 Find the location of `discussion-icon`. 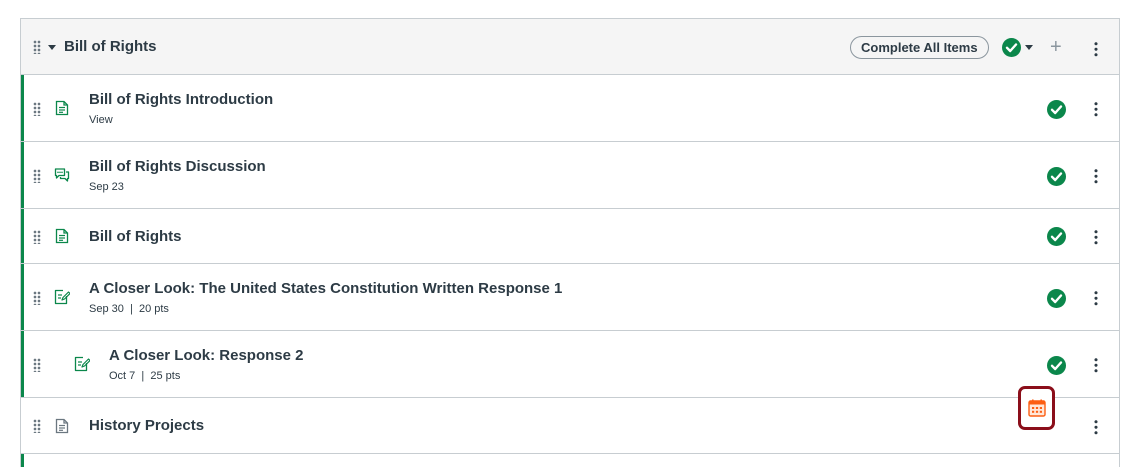

discussion-icon is located at coordinates (62, 175).